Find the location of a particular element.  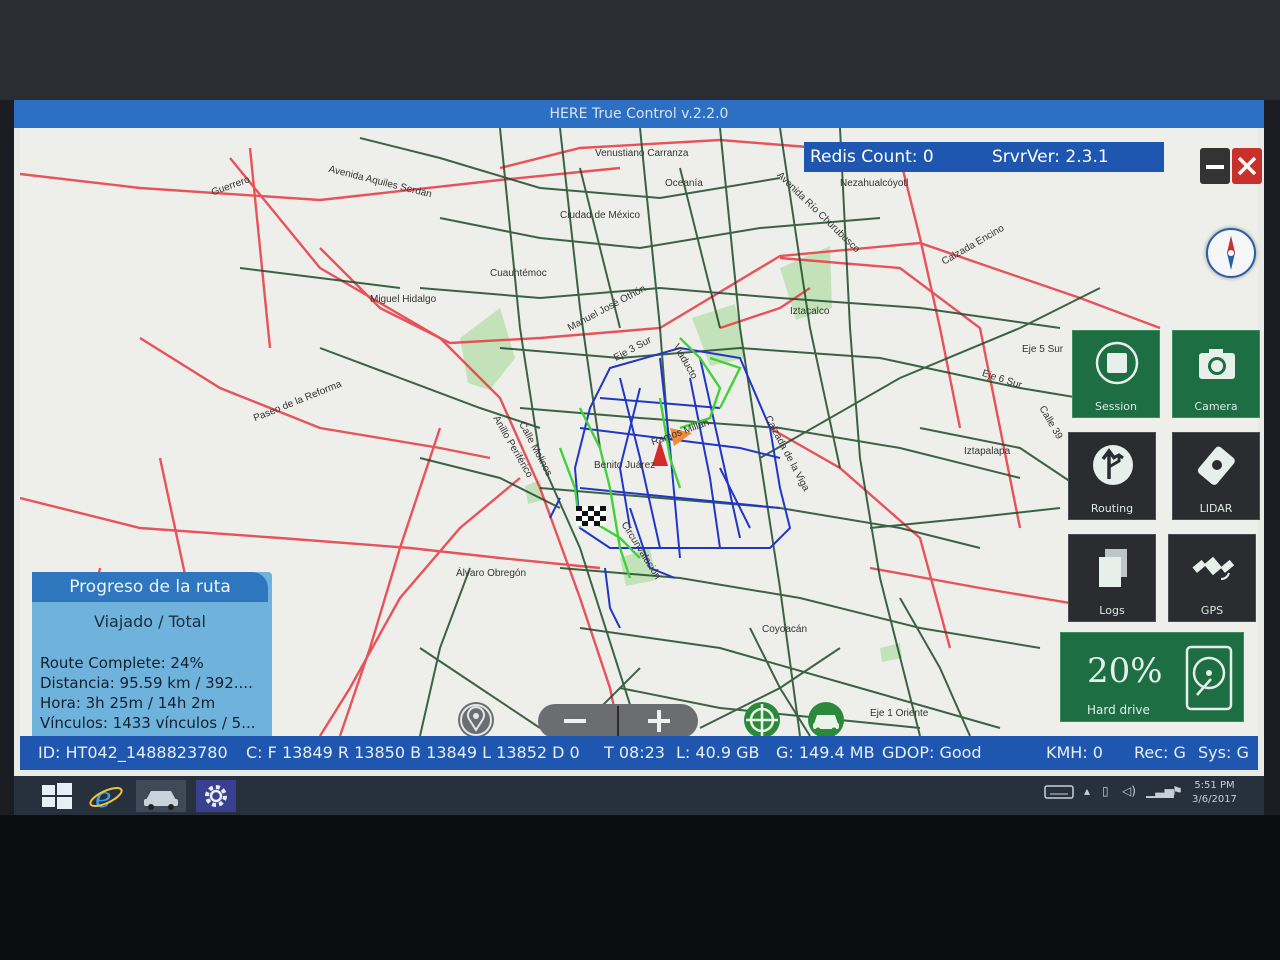

sys-status: Sys: G is located at coordinates (1223, 752).